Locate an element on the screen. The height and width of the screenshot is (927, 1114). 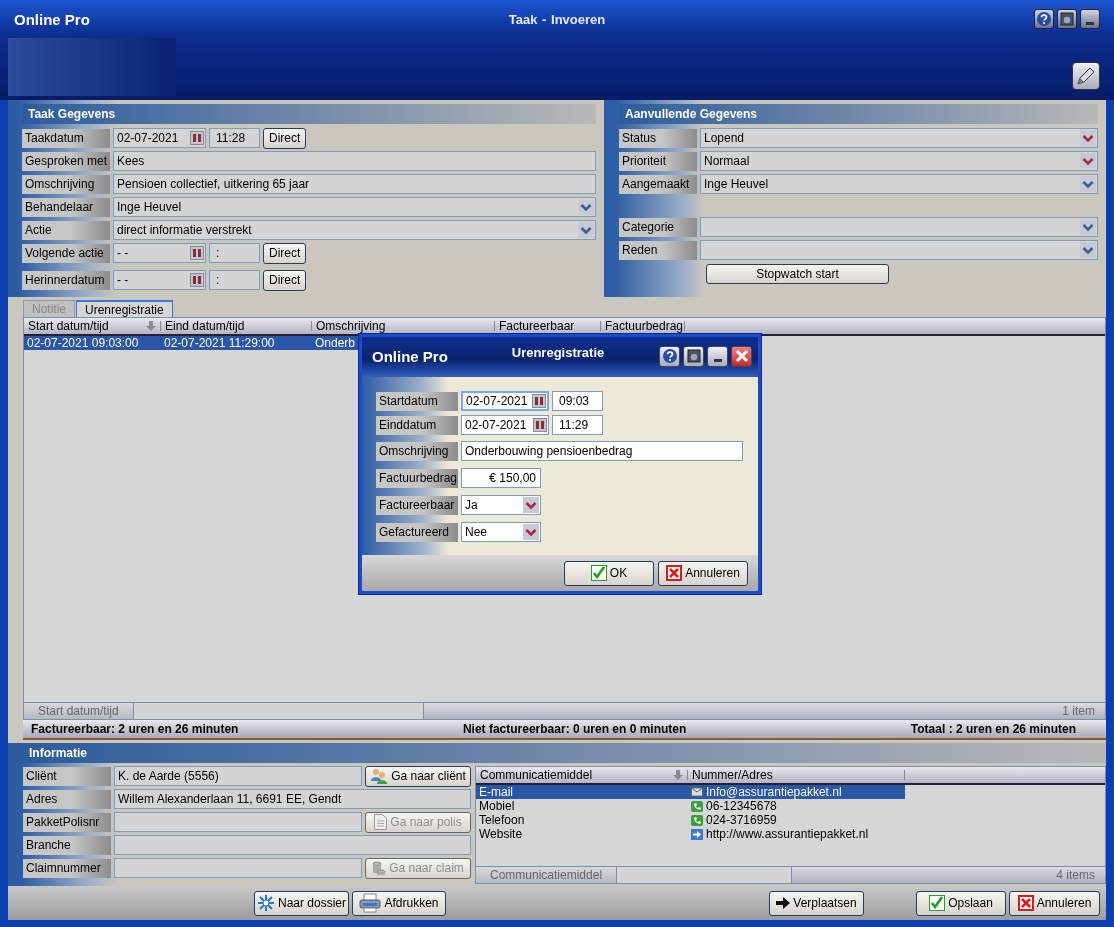
text-field: K. de Aarde (5556) is located at coordinates (238, 776).